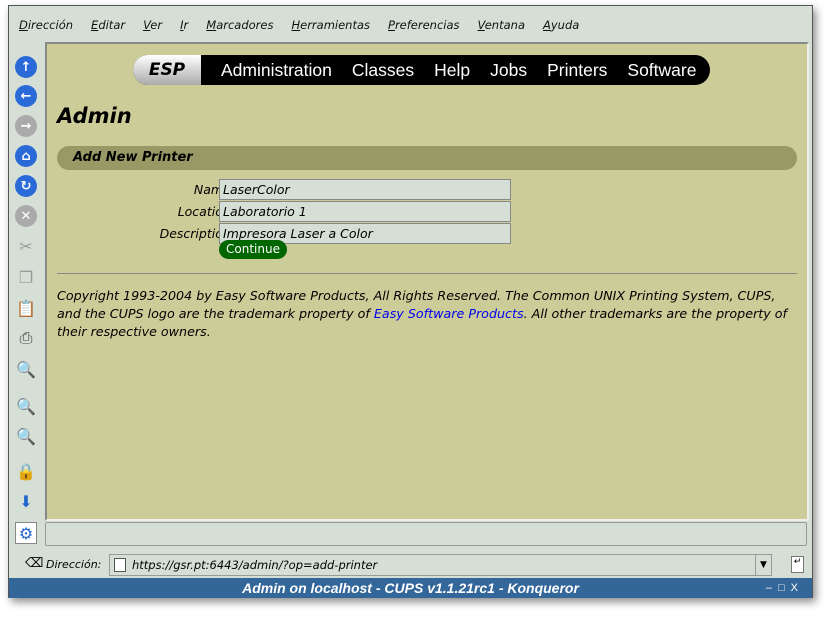 The image size is (836, 622). Describe the element at coordinates (184, 25) in the screenshot. I see `menu-ir: Ir` at that location.